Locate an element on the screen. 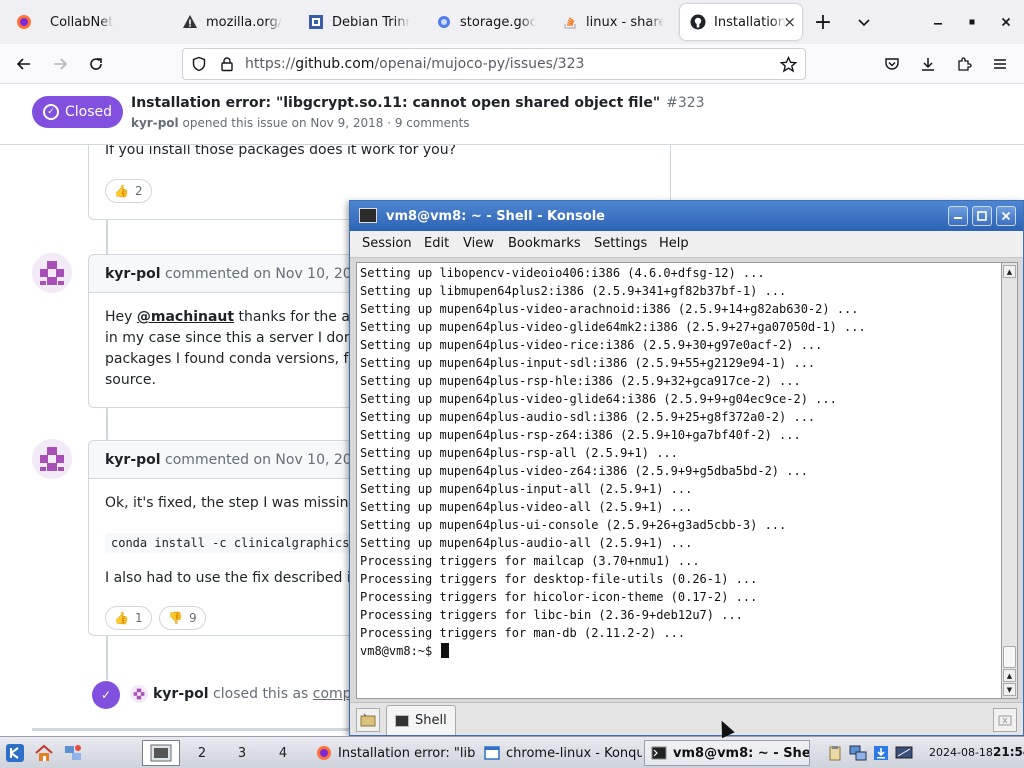 Image resolution: width=1024 pixels, height=768 pixels. lock-icon is located at coordinates (227, 66).